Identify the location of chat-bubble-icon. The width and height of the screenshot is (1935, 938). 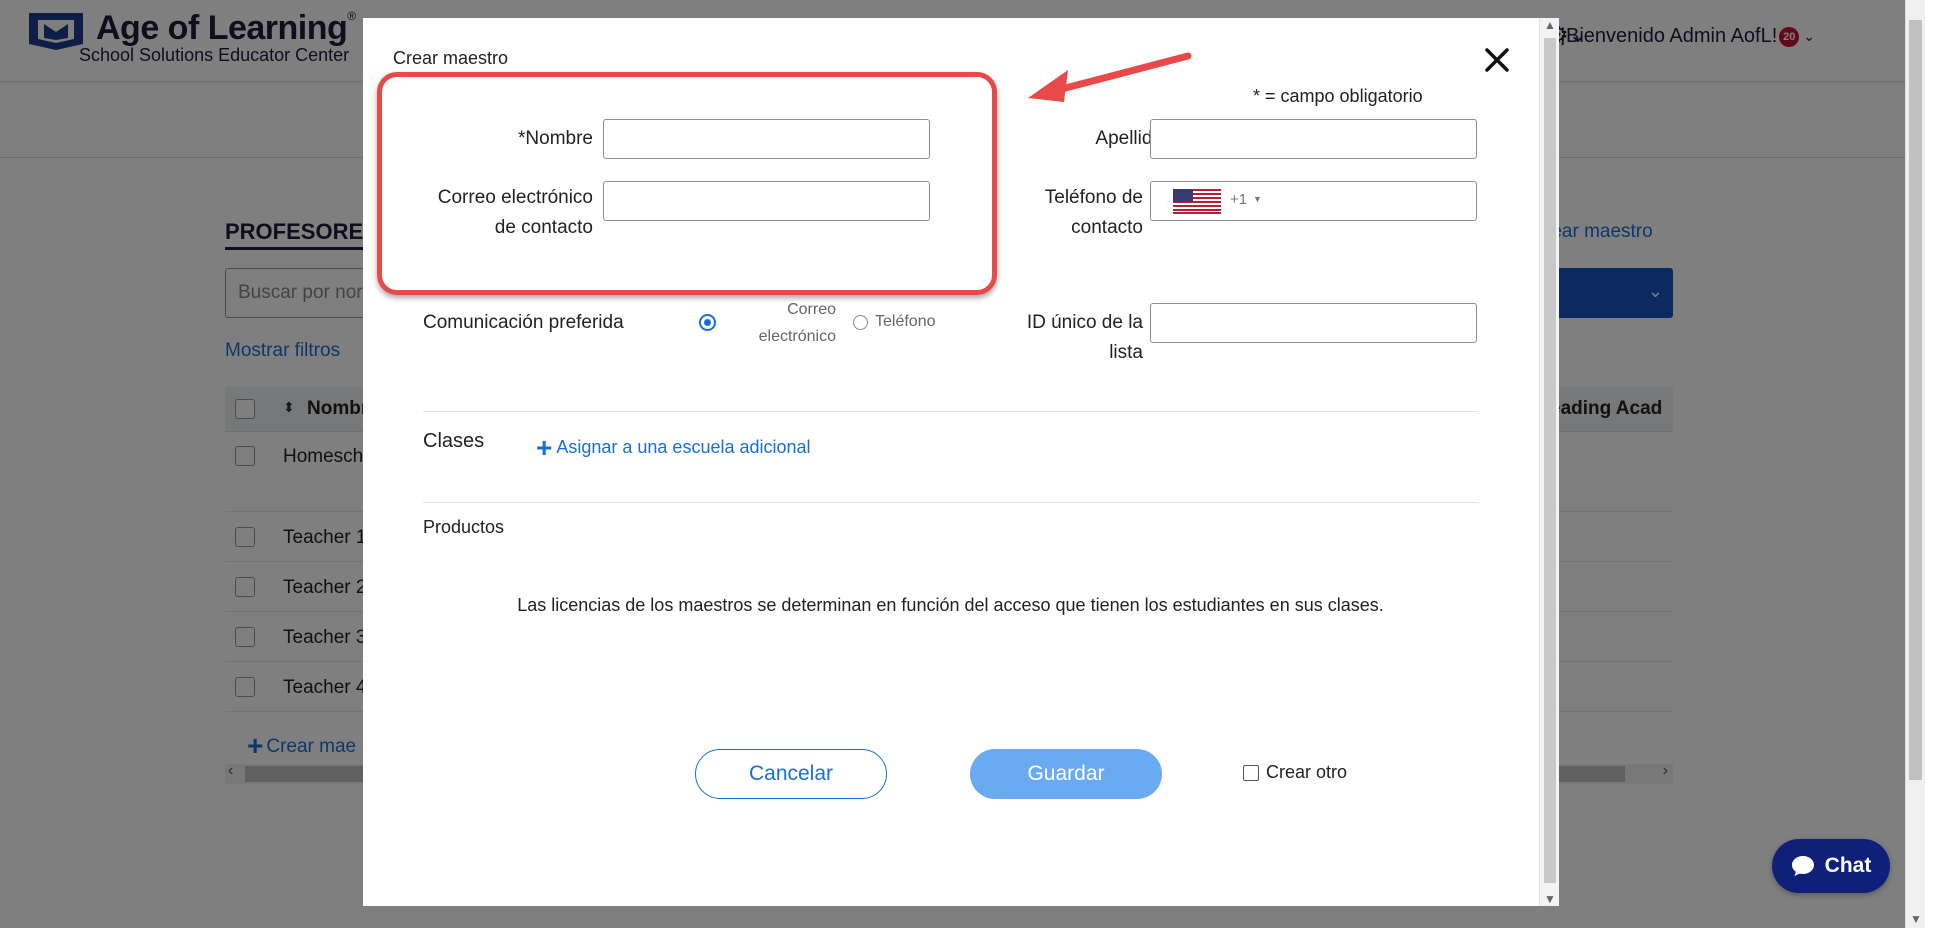
(1802, 866).